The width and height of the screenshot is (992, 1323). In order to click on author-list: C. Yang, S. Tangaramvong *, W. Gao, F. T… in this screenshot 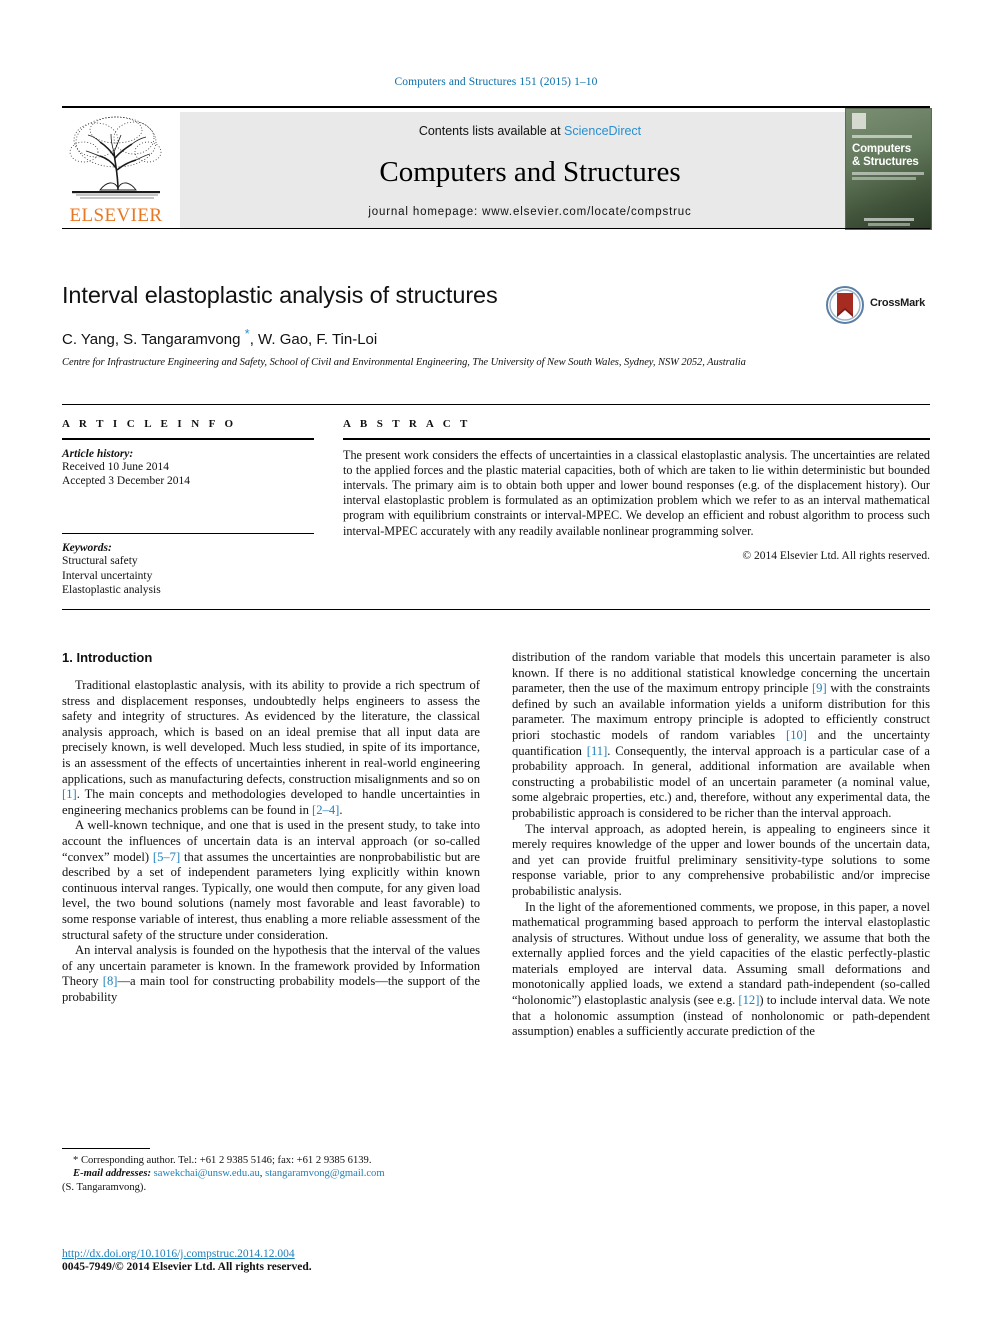, I will do `click(496, 337)`.